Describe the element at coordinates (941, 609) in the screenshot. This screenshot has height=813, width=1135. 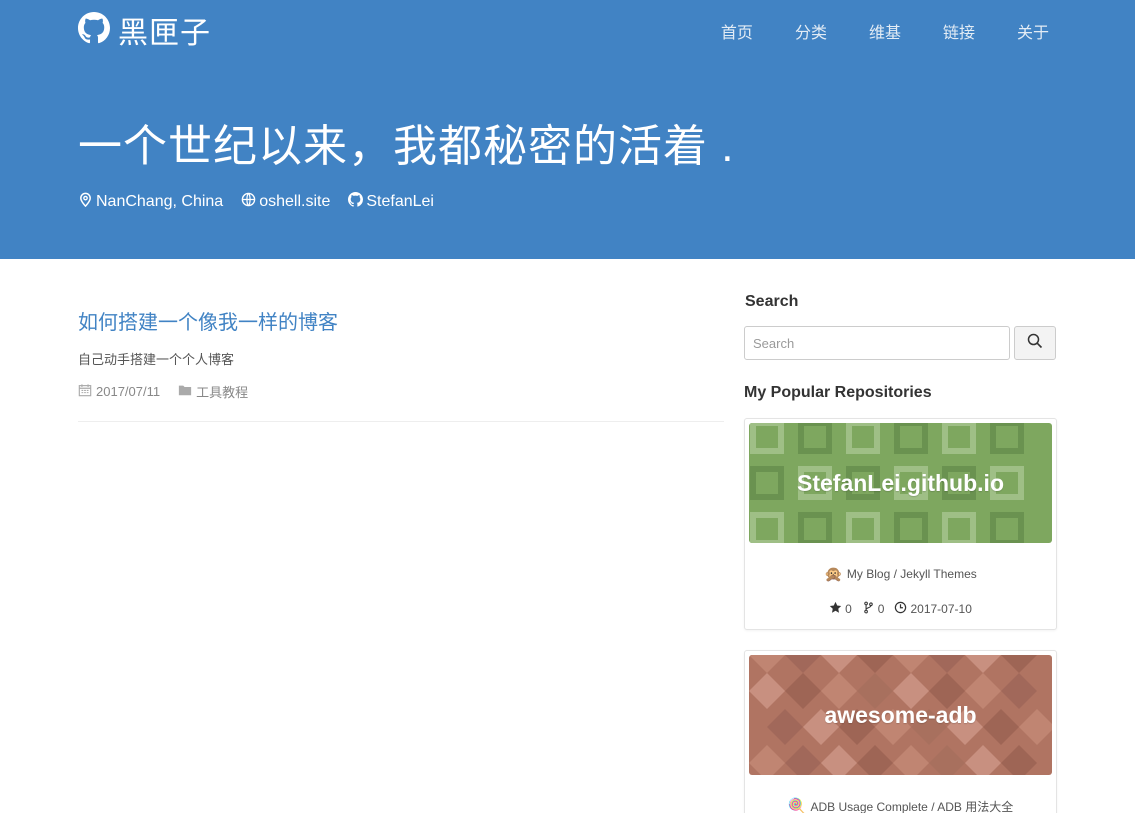
I see `repo-updated-date: 2017-07-10` at that location.